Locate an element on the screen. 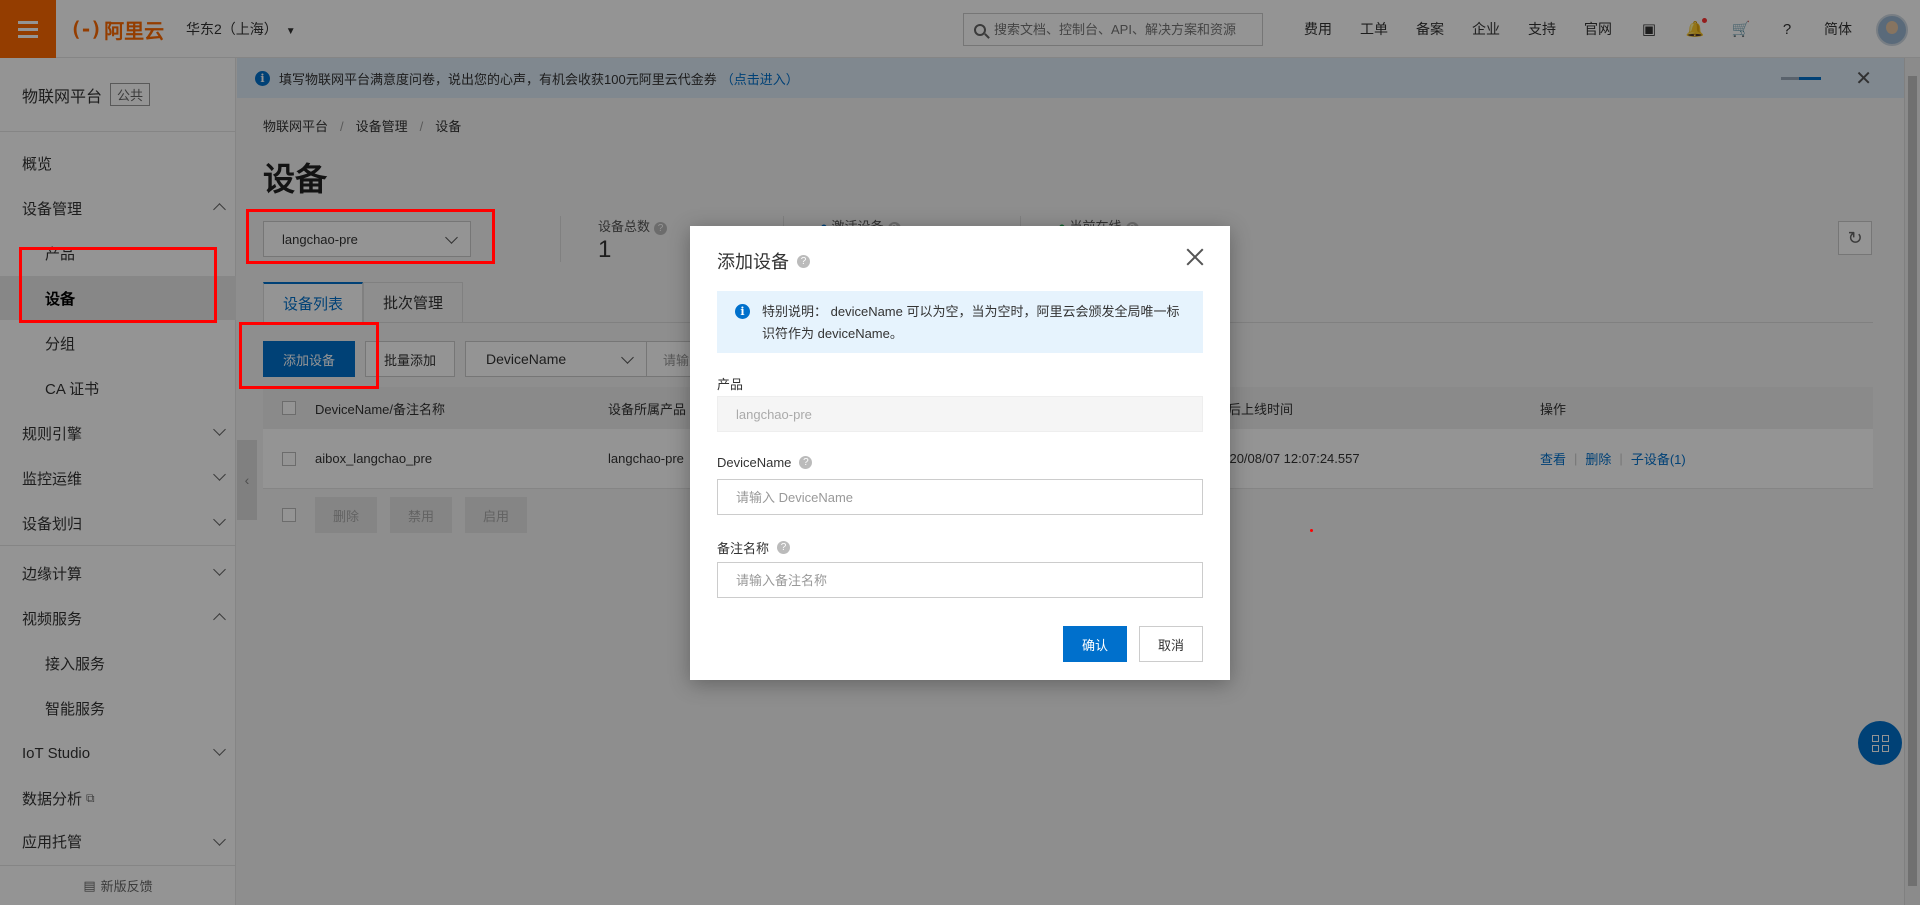 This screenshot has height=905, width=1920. devicename-input is located at coordinates (960, 497).